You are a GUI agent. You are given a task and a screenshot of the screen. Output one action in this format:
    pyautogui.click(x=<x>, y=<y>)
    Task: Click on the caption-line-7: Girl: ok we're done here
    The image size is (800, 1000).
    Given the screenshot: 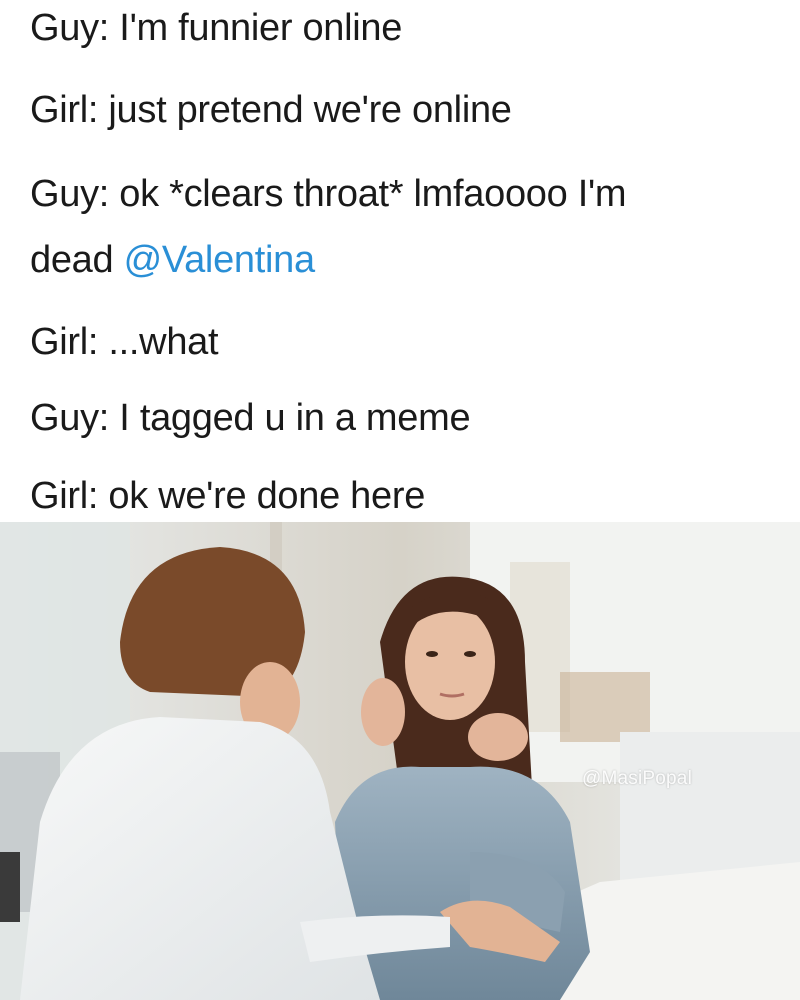 What is the action you would take?
    pyautogui.click(x=228, y=496)
    